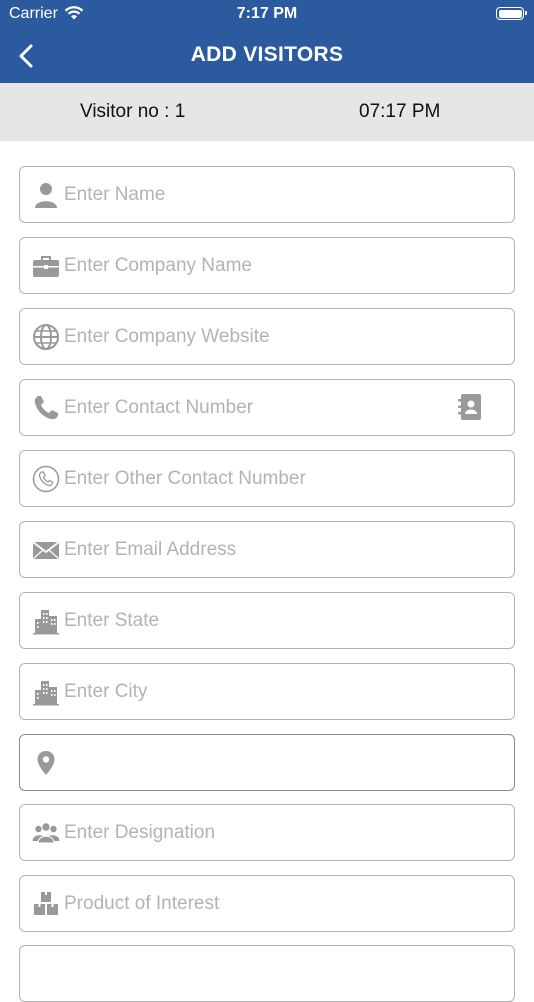 The image size is (534, 1002). Describe the element at coordinates (254, 832) in the screenshot. I see `designation-input` at that location.